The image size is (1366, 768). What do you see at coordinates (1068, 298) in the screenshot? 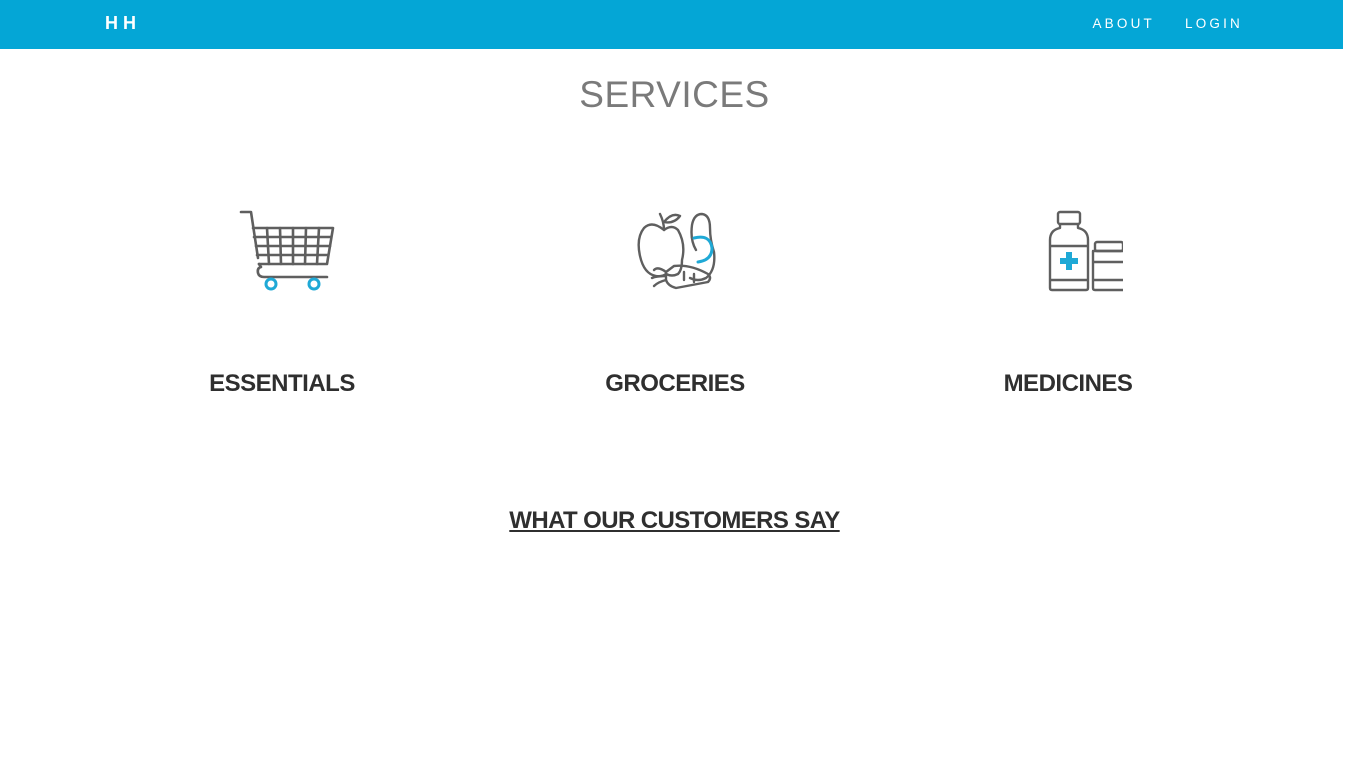
I see `service-medicines: MEDICINES` at bounding box center [1068, 298].